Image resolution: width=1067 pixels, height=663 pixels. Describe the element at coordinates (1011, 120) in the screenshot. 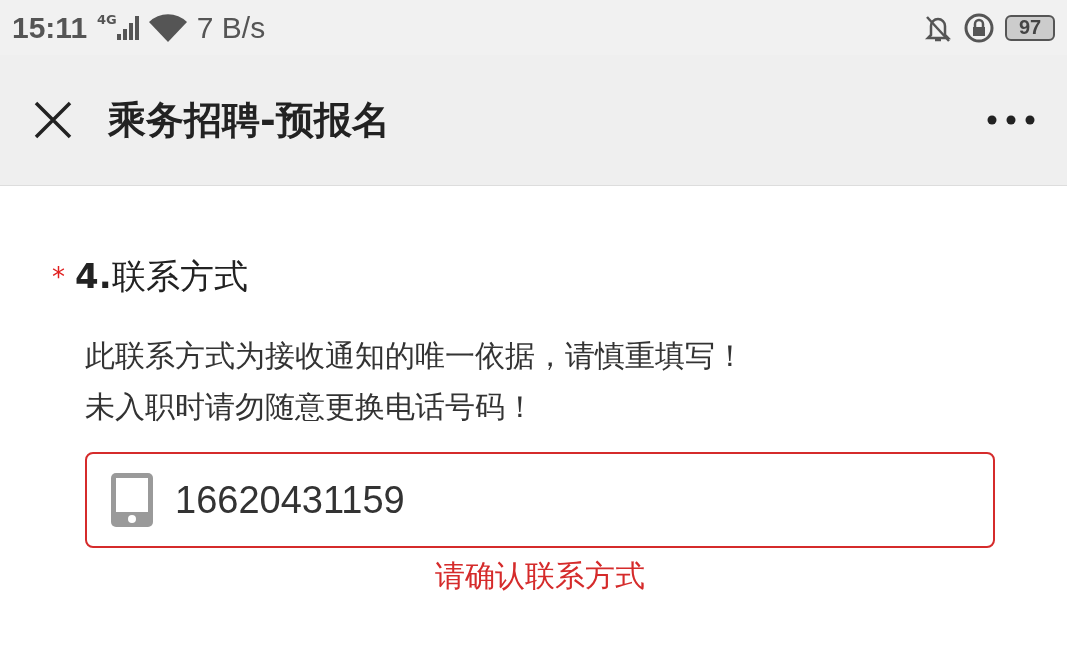

I see `more-icon` at that location.